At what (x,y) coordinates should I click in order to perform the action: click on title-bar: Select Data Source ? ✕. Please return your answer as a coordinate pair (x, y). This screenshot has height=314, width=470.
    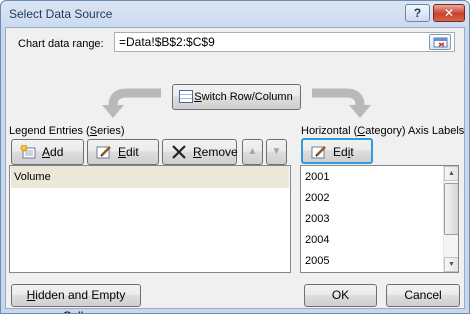
    Looking at the image, I should click on (235, 14).